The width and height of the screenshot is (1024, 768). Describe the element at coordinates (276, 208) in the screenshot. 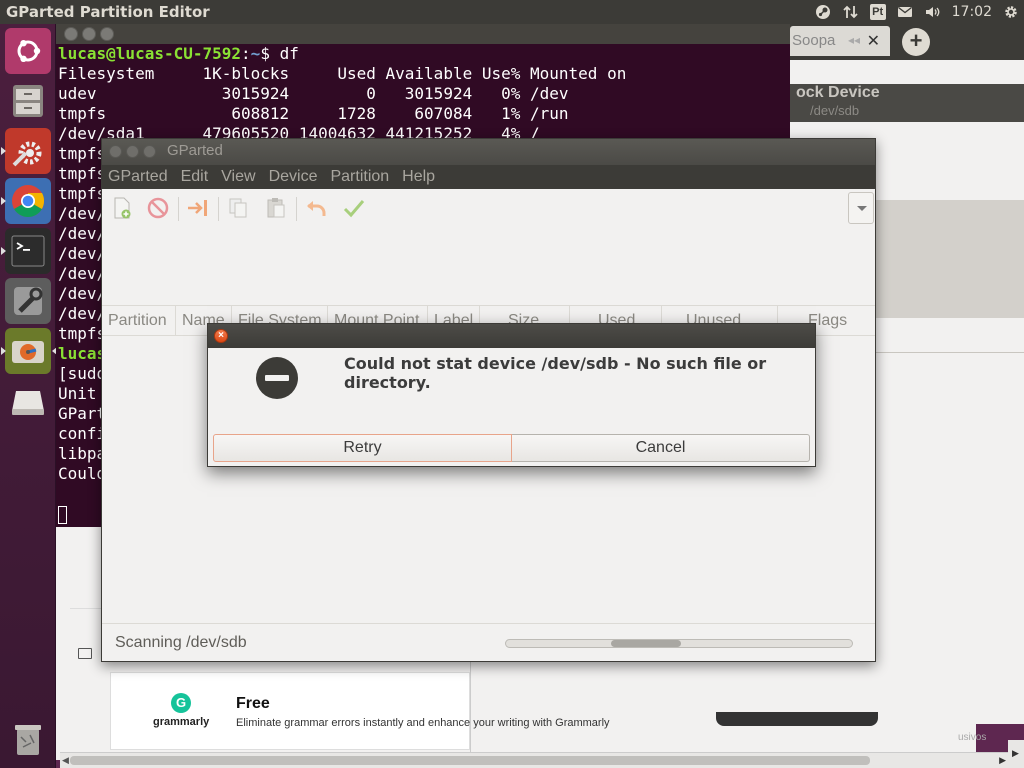

I see `paste-icon` at that location.